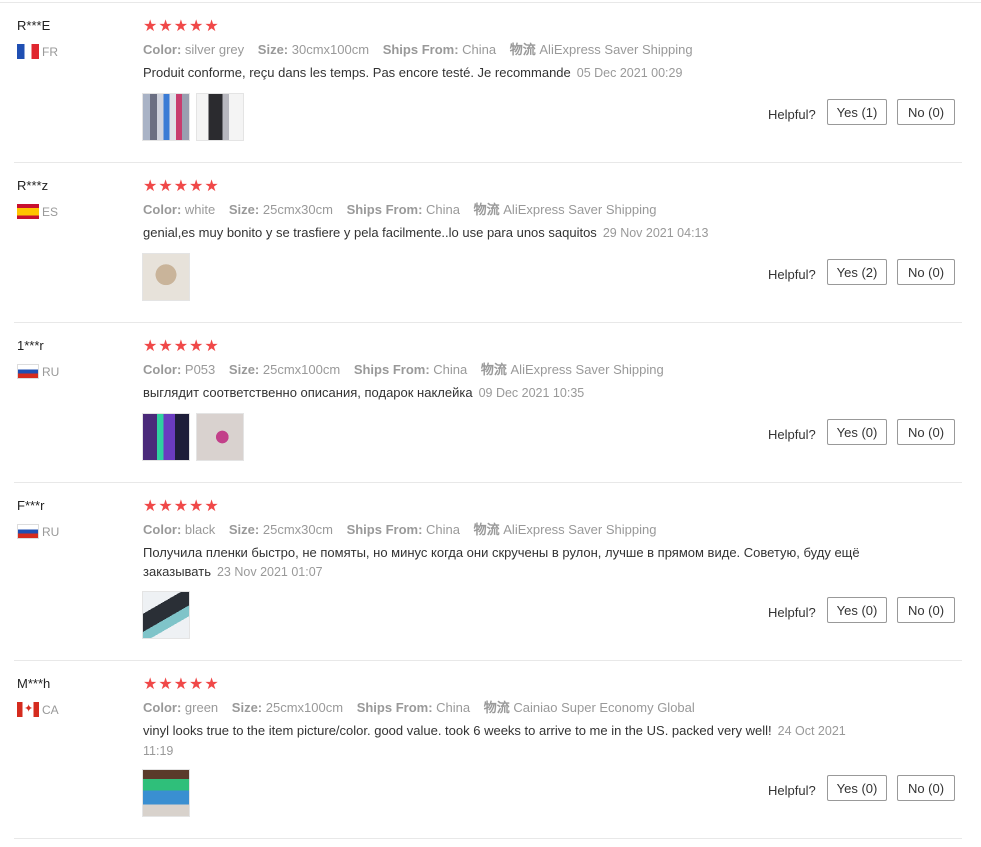 This screenshot has width=981, height=847. What do you see at coordinates (28, 51) in the screenshot?
I see `flag-fr-icon` at bounding box center [28, 51].